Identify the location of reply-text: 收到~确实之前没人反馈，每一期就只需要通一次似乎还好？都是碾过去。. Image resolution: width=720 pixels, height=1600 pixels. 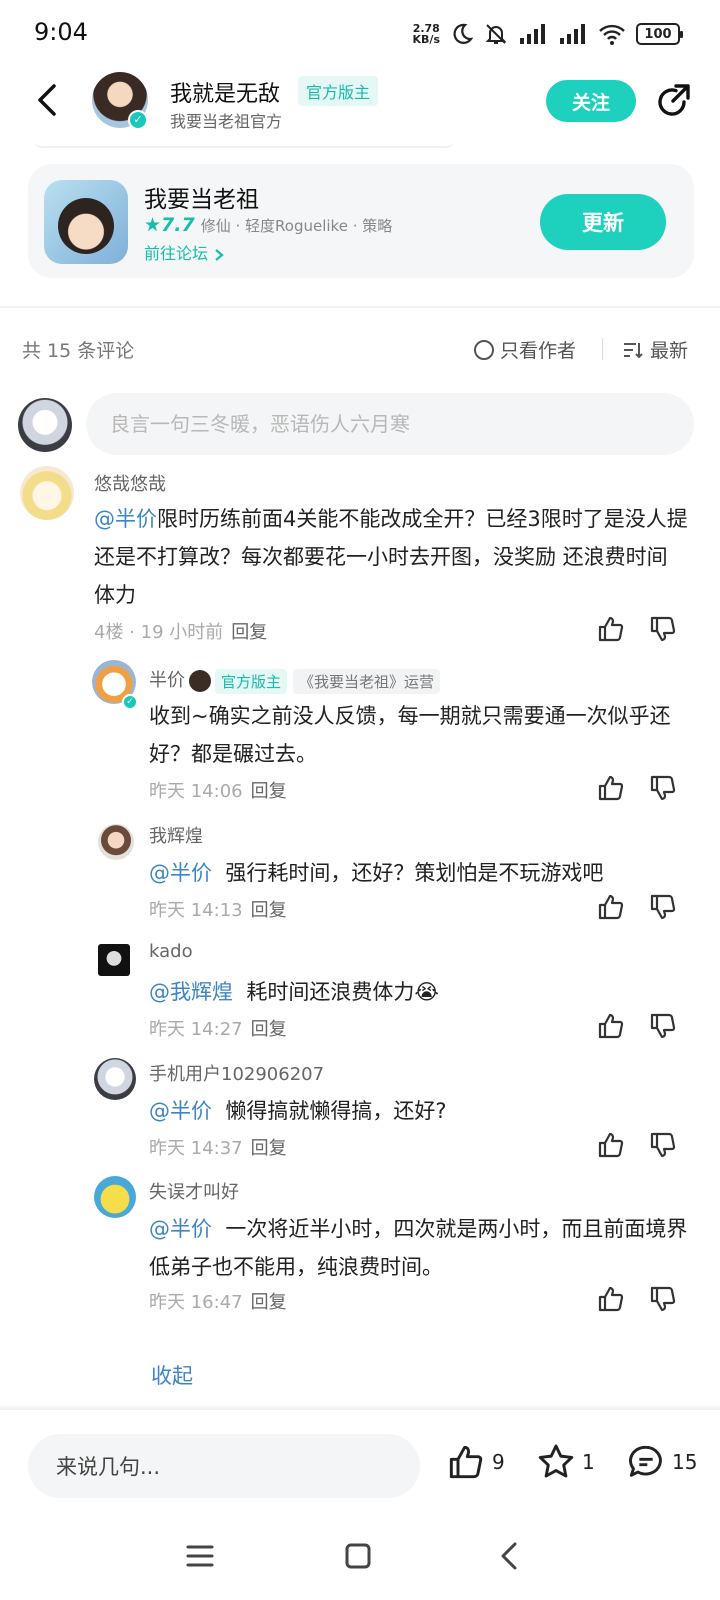
(410, 735).